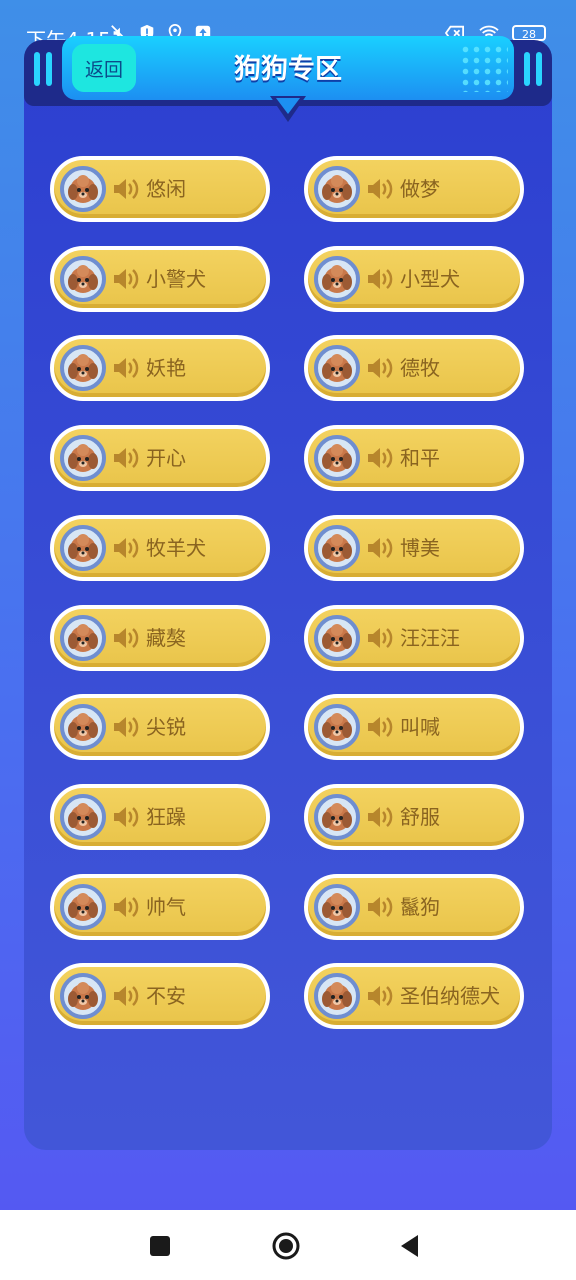  I want to click on sound-item: 藏獒, so click(160, 638).